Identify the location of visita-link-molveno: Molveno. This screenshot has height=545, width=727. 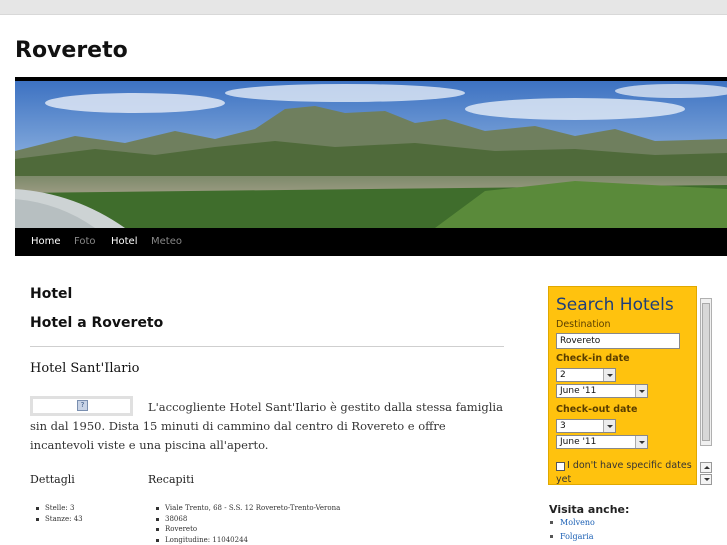
(572, 523).